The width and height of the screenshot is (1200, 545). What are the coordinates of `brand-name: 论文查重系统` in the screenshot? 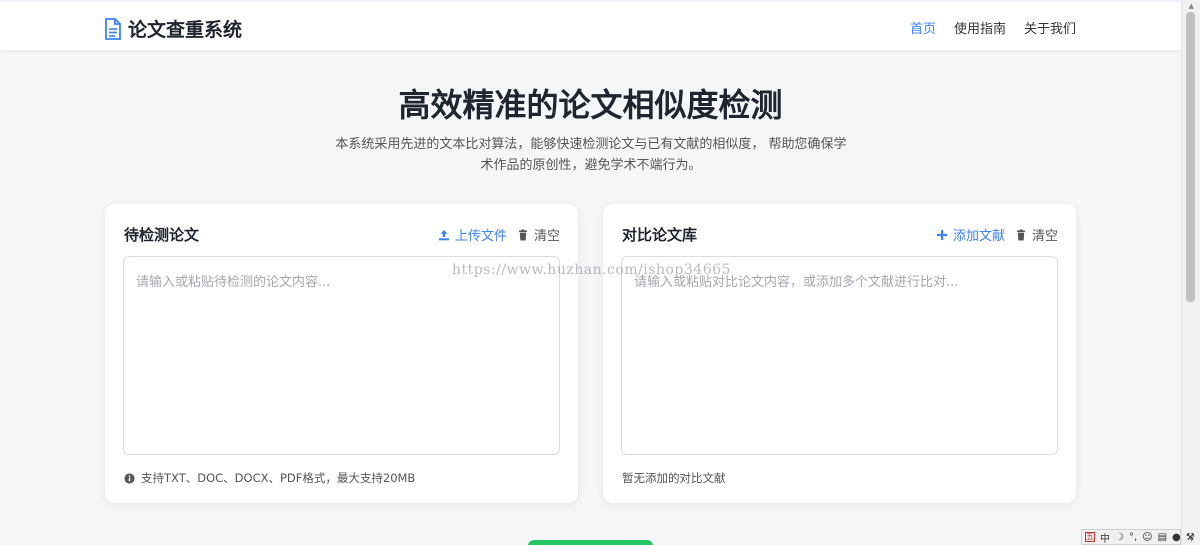 It's located at (185, 30).